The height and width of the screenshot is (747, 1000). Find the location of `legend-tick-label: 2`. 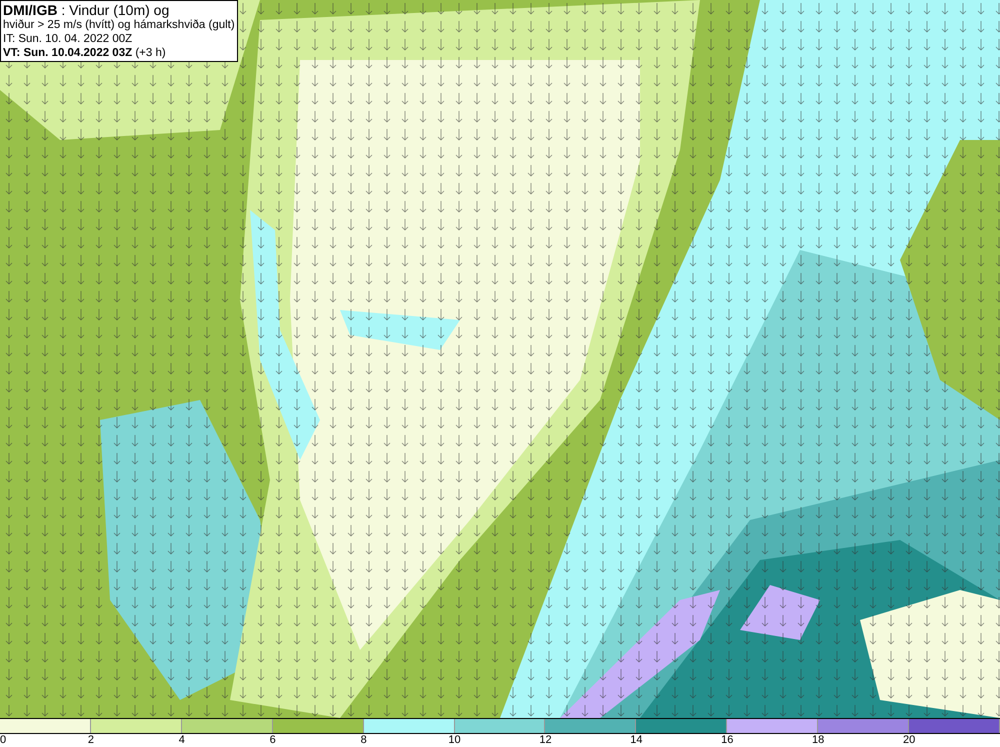

legend-tick-label: 2 is located at coordinates (91, 740).